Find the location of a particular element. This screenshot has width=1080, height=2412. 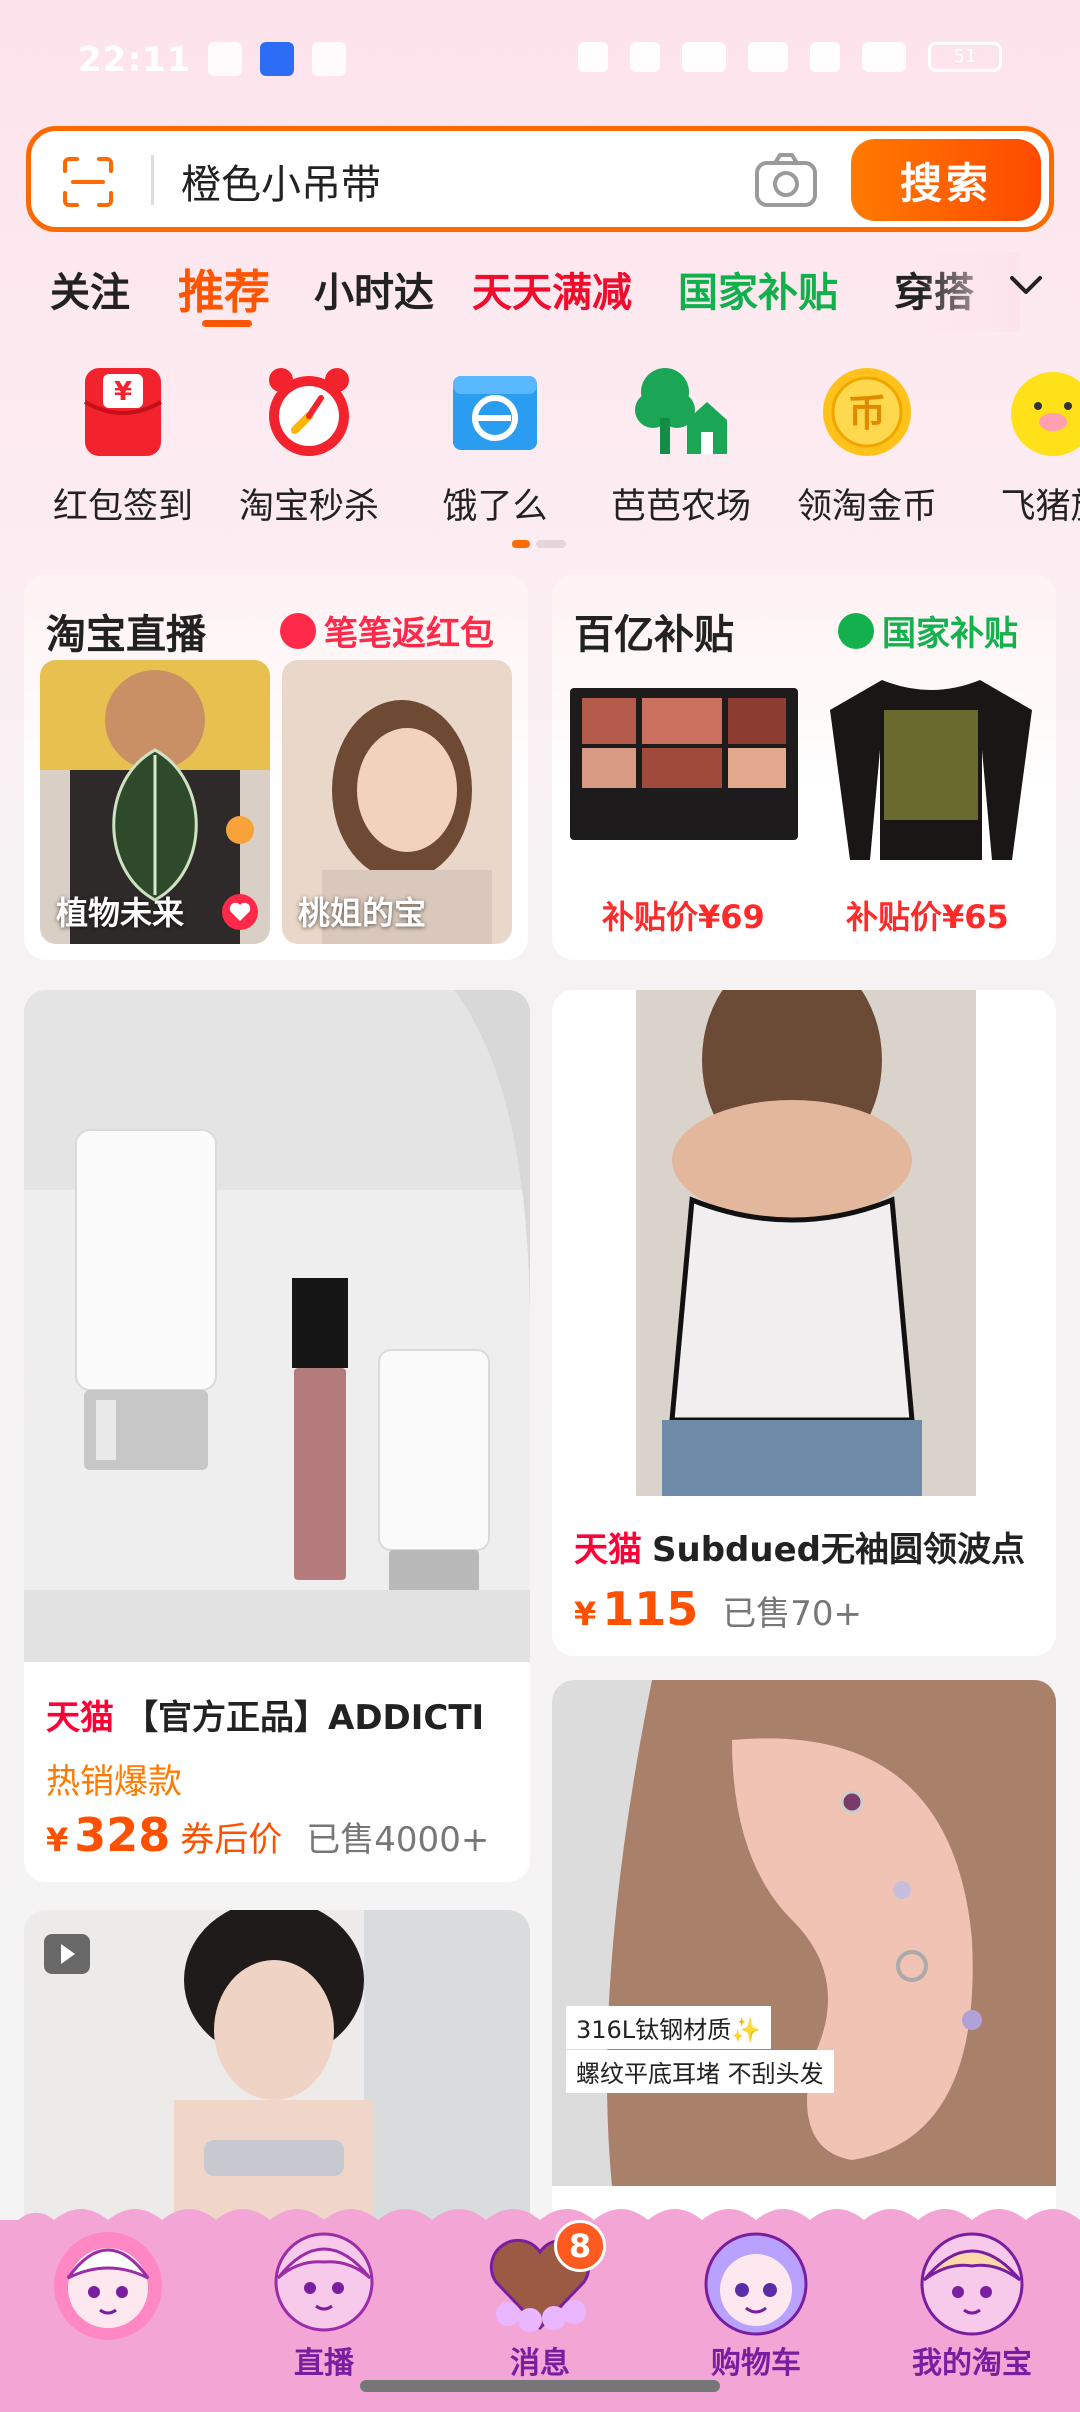

feature-overlay-2: 螺纹平底耳堵 不刮头发 is located at coordinates (700, 2071).